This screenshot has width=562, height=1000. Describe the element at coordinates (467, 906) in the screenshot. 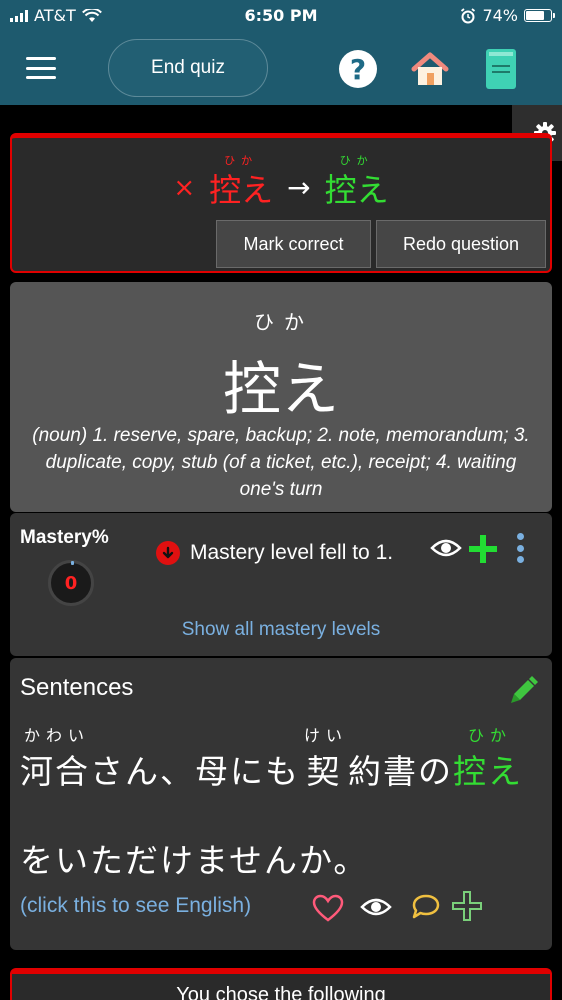

I see `add-outline-icon` at that location.